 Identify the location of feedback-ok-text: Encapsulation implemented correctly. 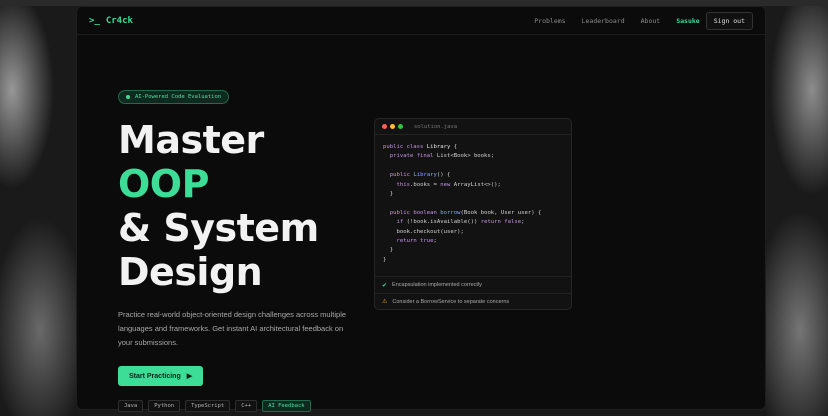
(437, 285).